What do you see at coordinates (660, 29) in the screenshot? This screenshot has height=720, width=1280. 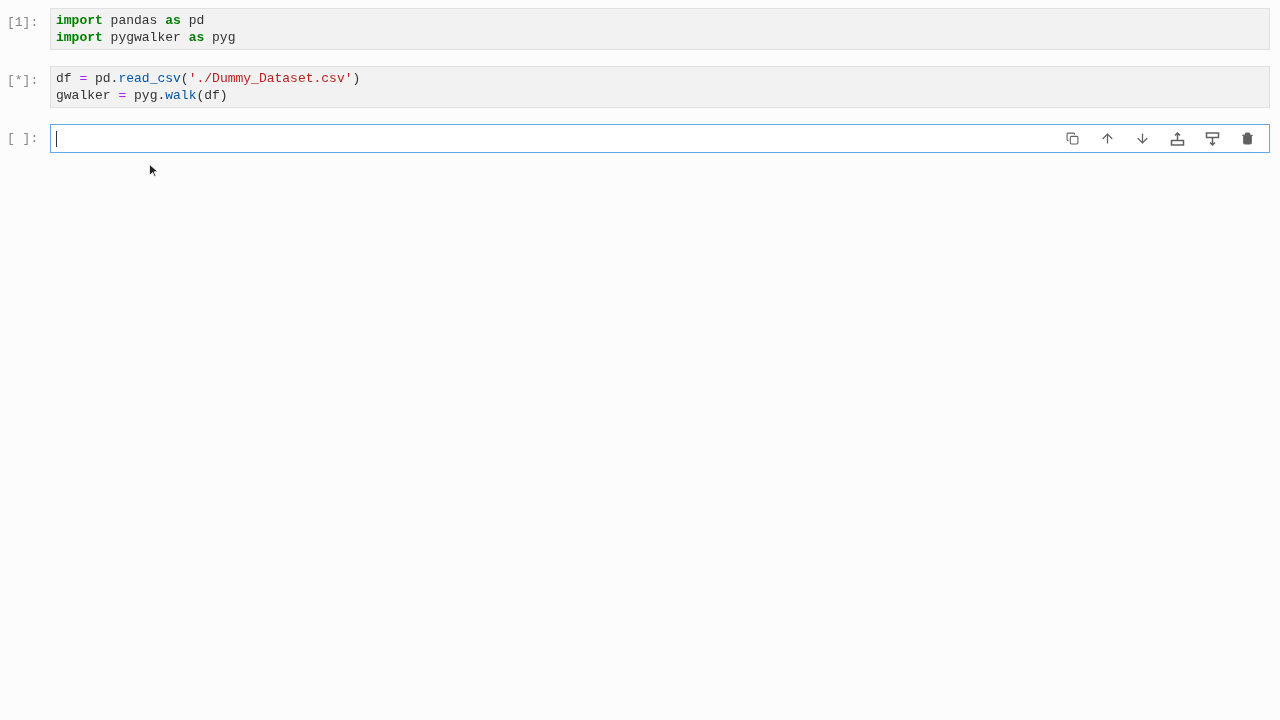 I see `code-cell: import pandas as pd import pygwalker as pyg` at bounding box center [660, 29].